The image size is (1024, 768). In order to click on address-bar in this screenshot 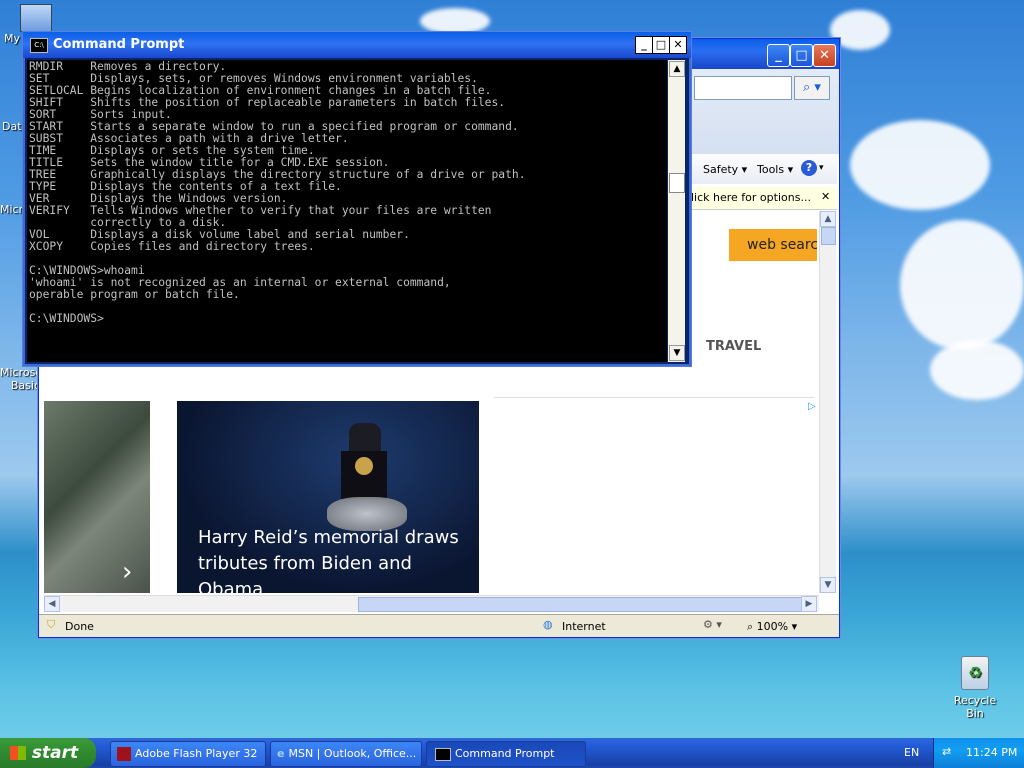, I will do `click(743, 88)`.